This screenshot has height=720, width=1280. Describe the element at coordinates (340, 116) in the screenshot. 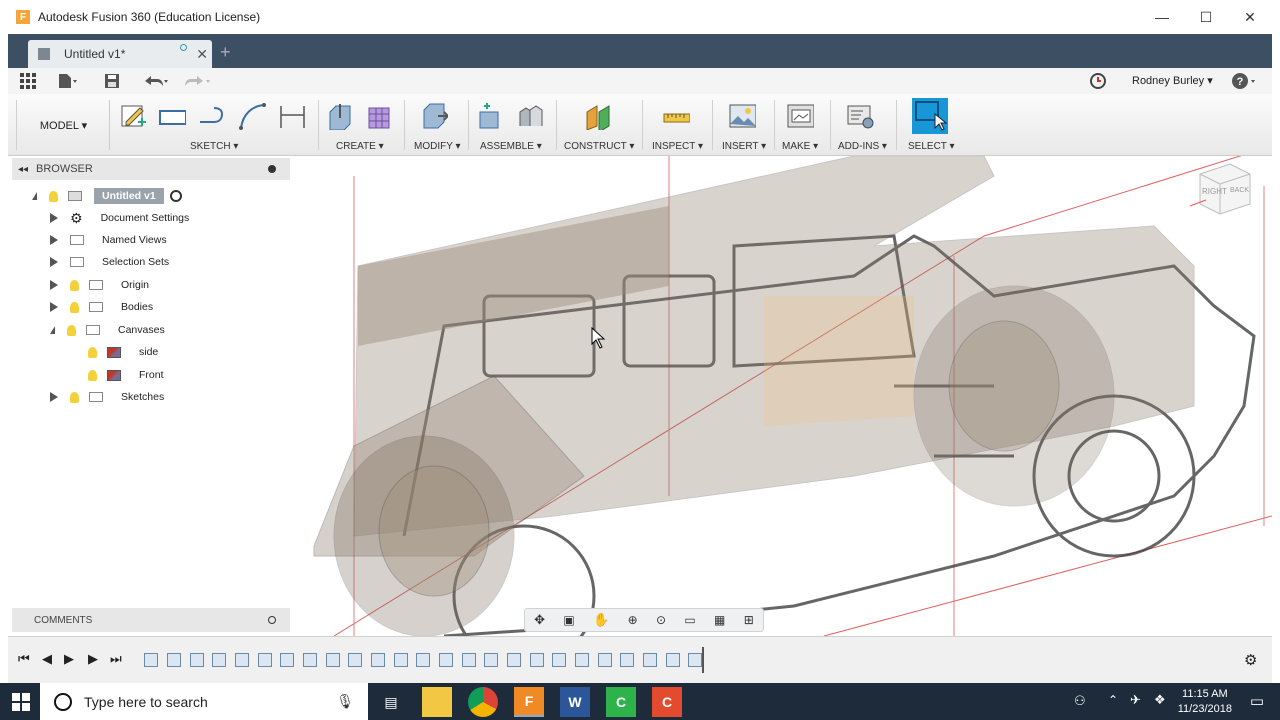

I see `extrude-icon` at that location.